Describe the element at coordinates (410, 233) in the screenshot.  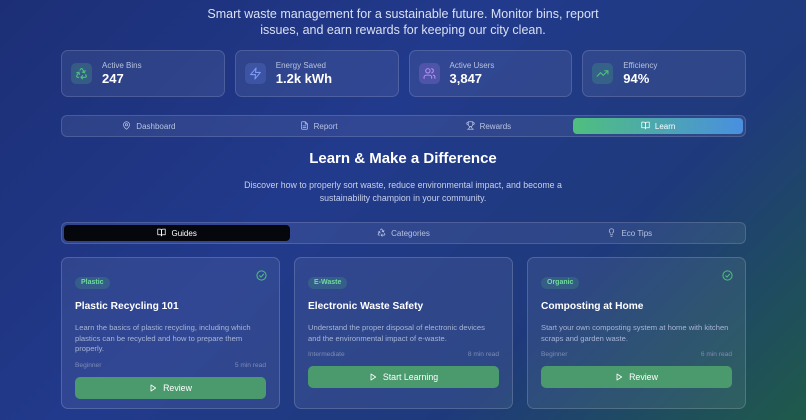
I see `subtab-label: Categories` at that location.